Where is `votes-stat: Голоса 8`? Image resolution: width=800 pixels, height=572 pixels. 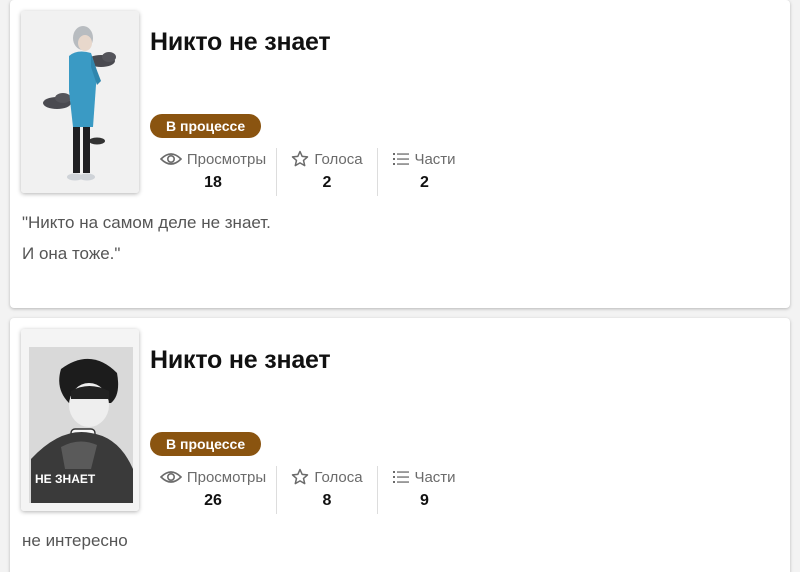
votes-stat: Голоса 8 is located at coordinates (326, 490).